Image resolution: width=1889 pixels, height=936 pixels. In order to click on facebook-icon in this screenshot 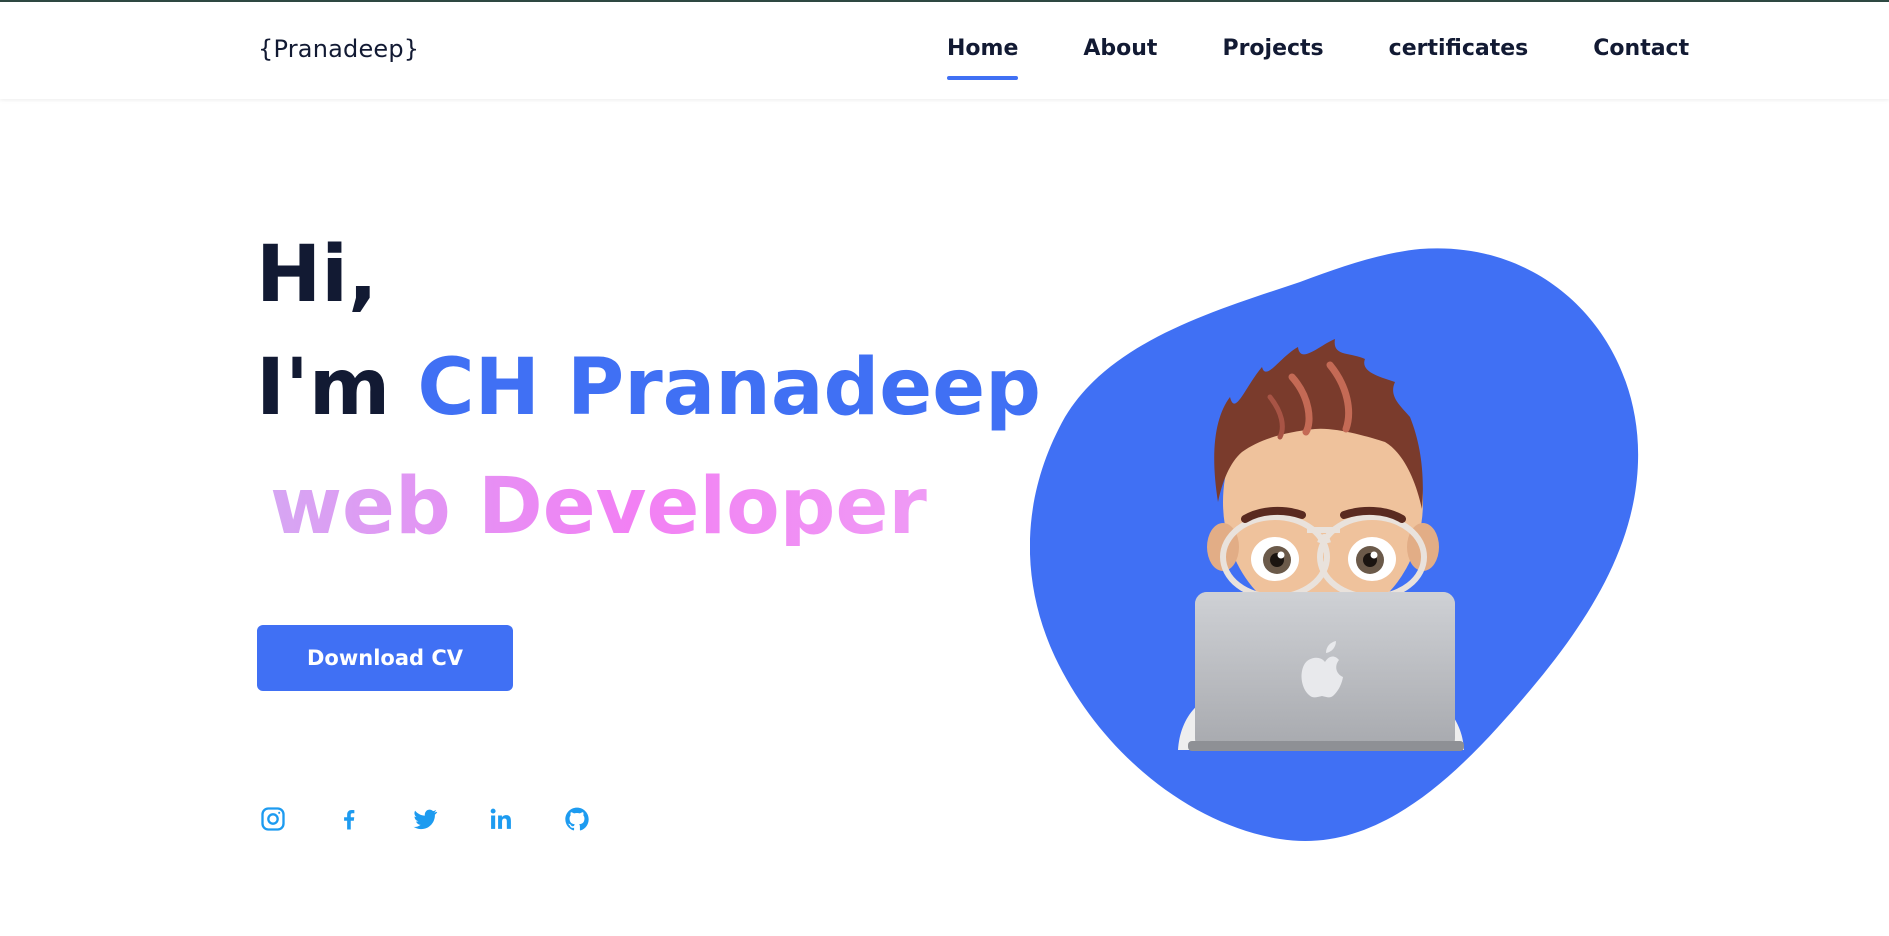, I will do `click(349, 819)`.